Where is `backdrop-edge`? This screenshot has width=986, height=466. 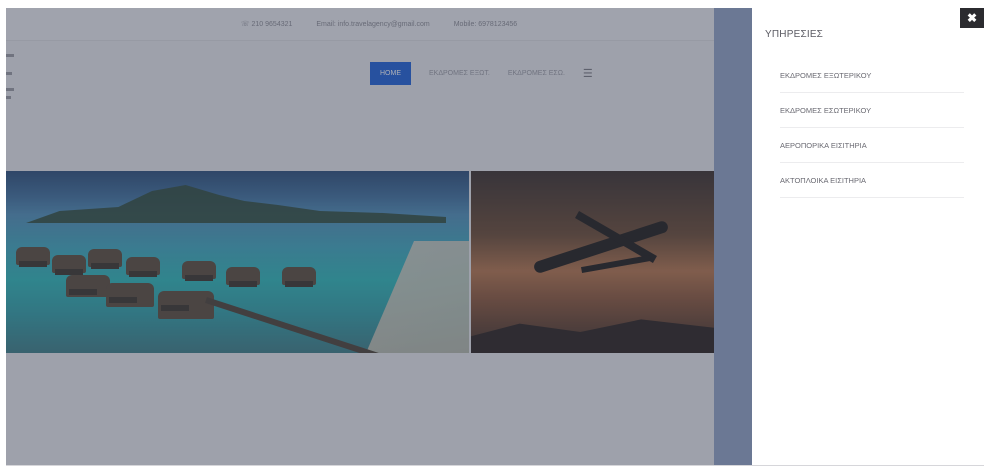
backdrop-edge is located at coordinates (733, 237).